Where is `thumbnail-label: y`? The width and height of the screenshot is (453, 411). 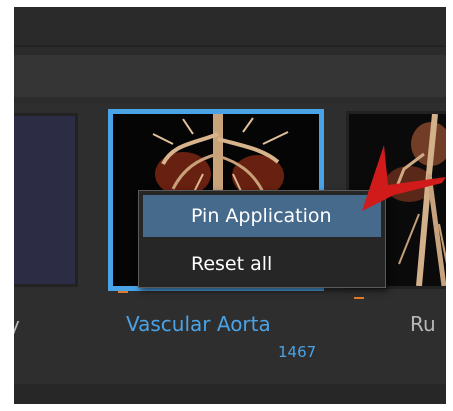
thumbnail-label: y is located at coordinates (17, 325).